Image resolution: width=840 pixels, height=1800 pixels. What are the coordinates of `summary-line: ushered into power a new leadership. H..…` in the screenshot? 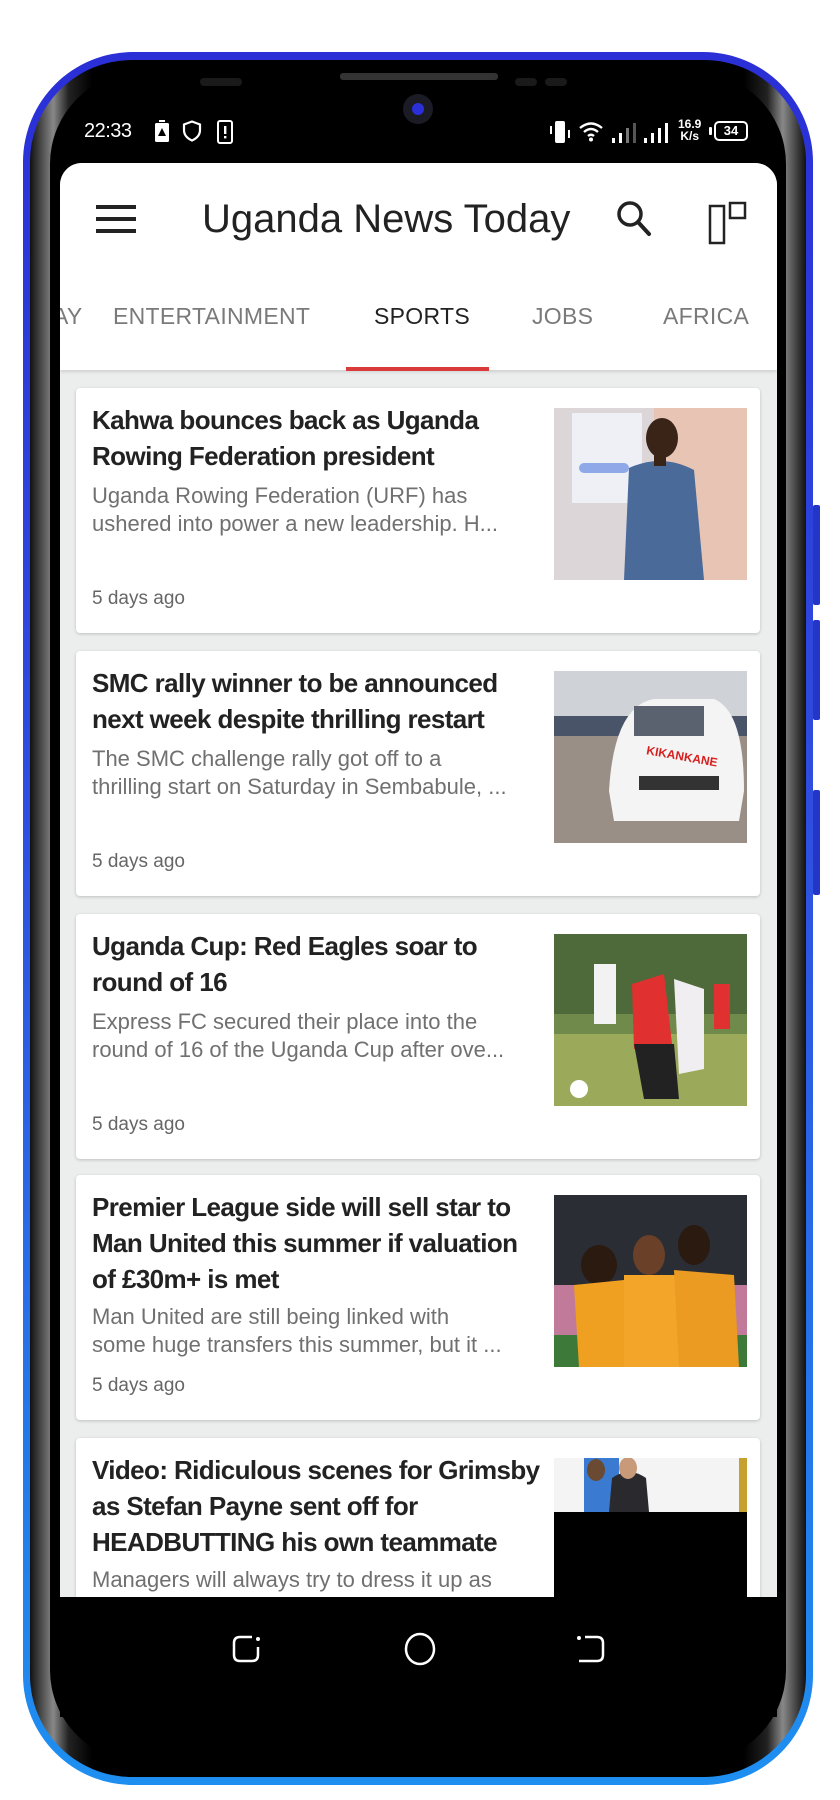 It's located at (295, 523).